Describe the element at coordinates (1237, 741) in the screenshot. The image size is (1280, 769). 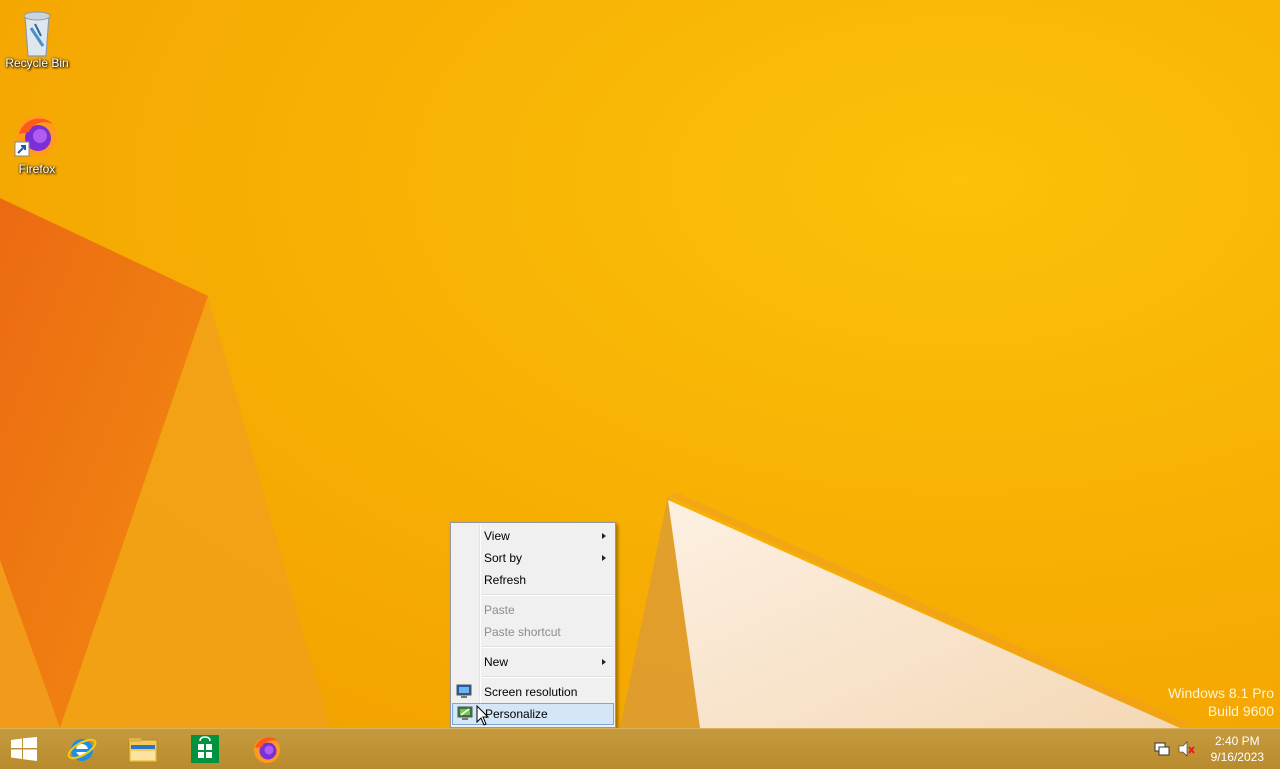
I see `clock-time: 2:40 PM` at that location.